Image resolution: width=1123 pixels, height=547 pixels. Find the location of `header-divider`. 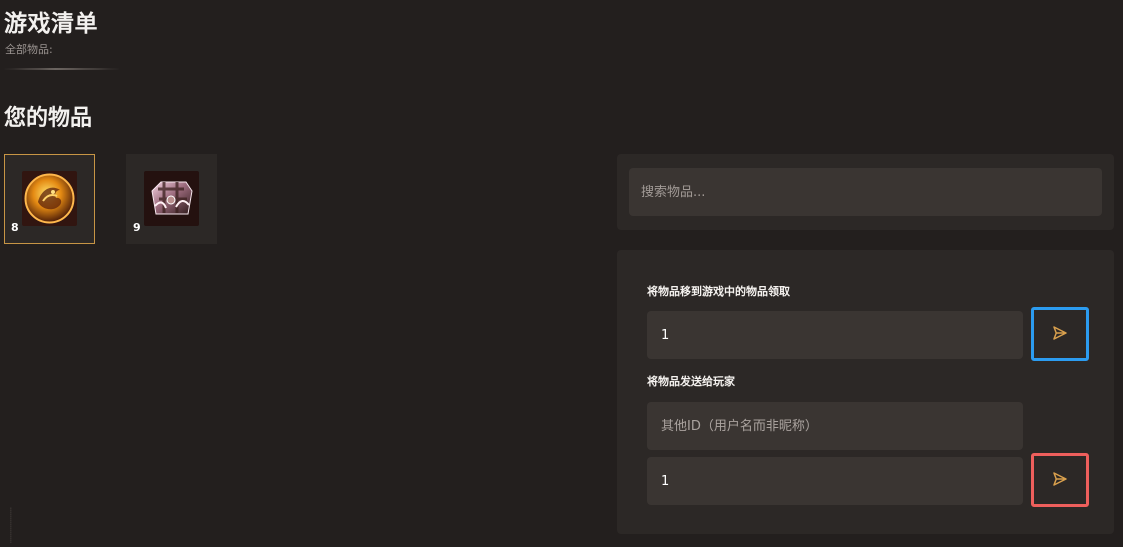

header-divider is located at coordinates (61, 69).